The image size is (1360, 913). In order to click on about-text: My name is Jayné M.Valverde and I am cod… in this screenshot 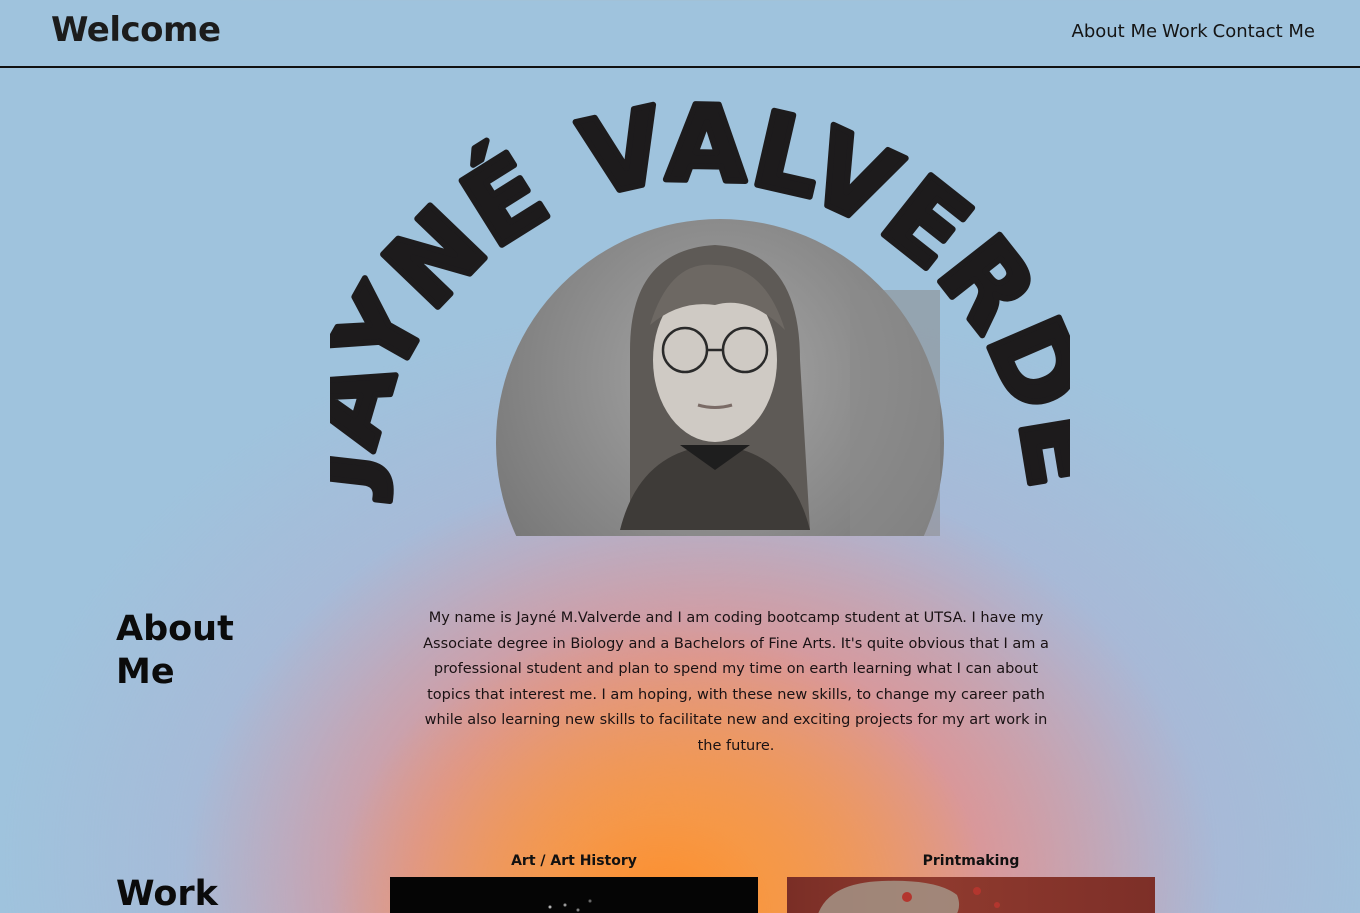, I will do `click(736, 682)`.